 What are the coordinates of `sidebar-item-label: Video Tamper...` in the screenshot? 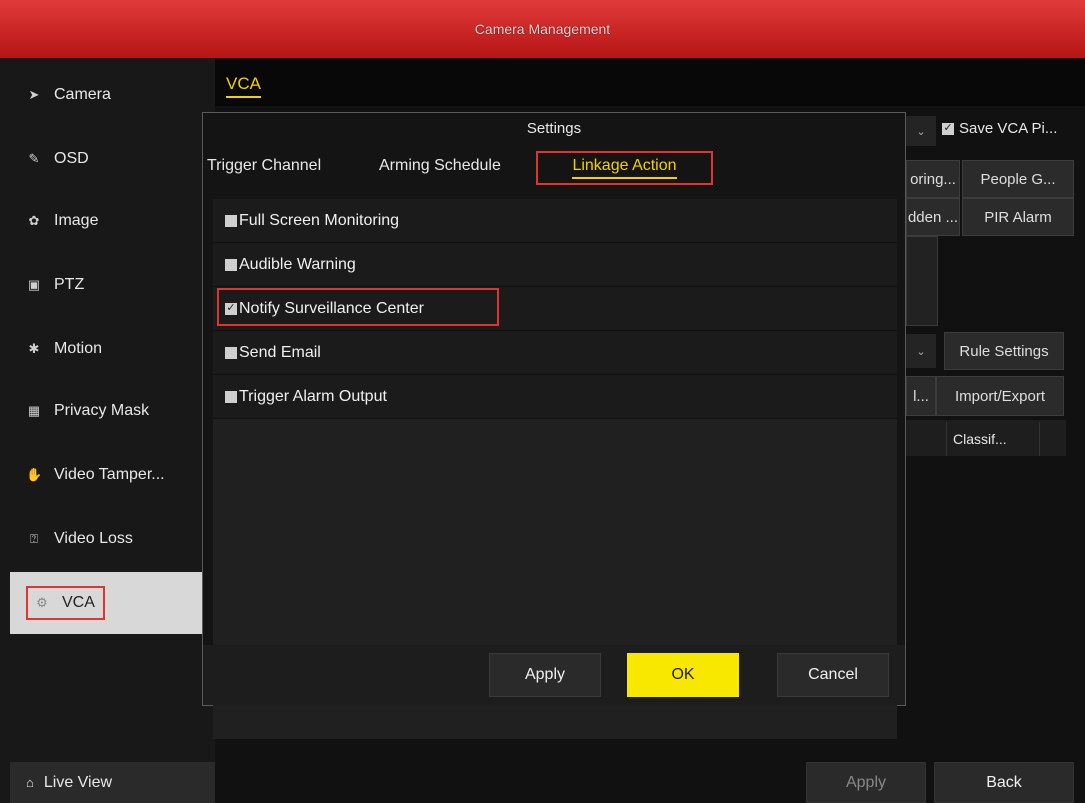 It's located at (109, 474).